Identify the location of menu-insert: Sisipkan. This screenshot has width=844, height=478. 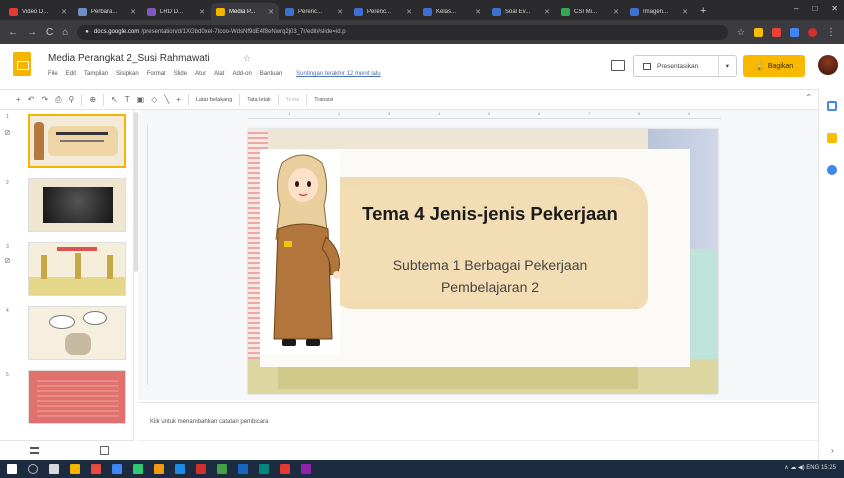
(127, 74).